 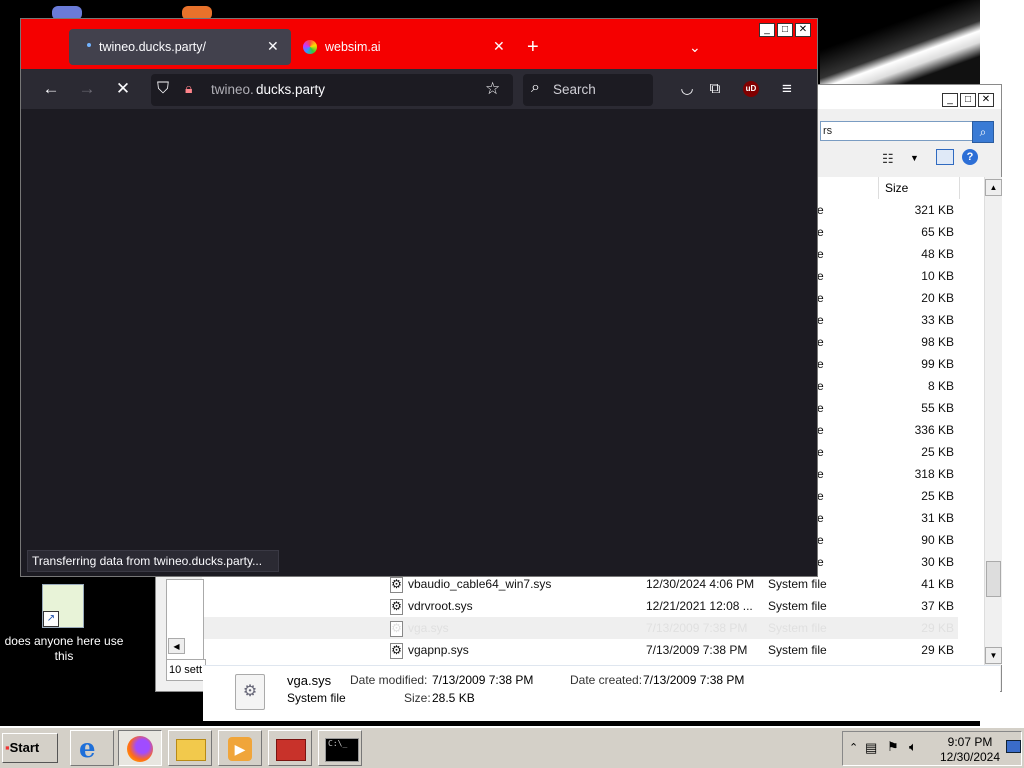 What do you see at coordinates (919, 188) in the screenshot?
I see `column-header-size: Size` at bounding box center [919, 188].